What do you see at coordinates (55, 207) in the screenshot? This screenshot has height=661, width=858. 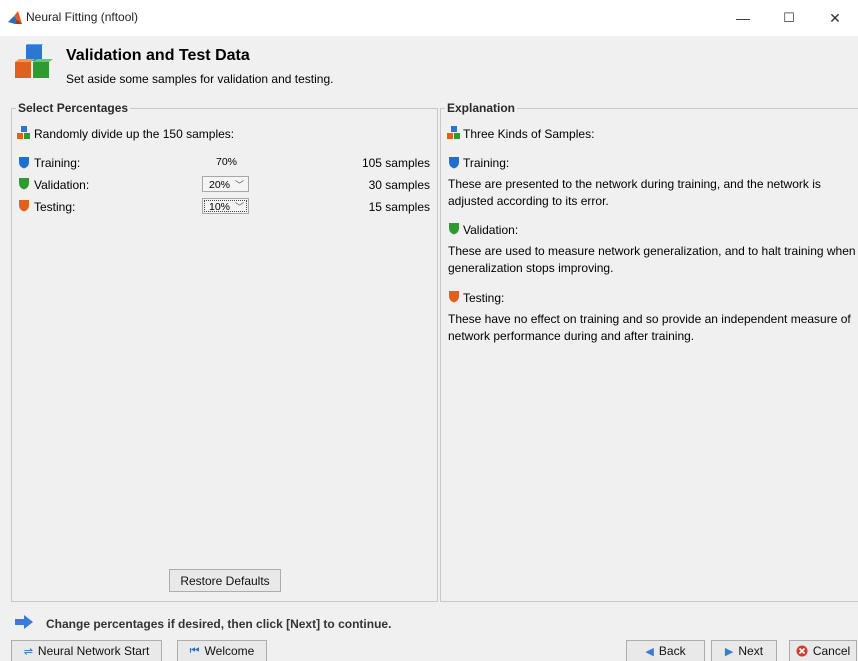 I see `testing-label: Testing:` at bounding box center [55, 207].